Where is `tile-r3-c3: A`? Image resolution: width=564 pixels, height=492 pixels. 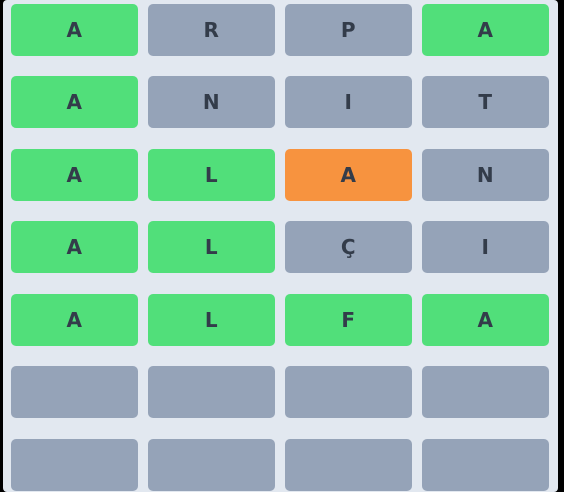 tile-r3-c3: A is located at coordinates (348, 175).